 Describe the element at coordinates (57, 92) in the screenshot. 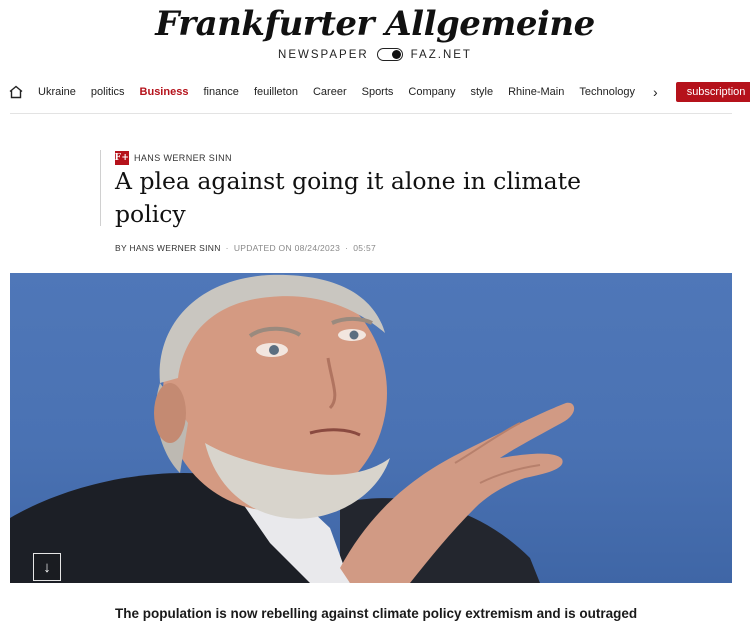

I see `nav-item-ukraine: Ukraine` at that location.